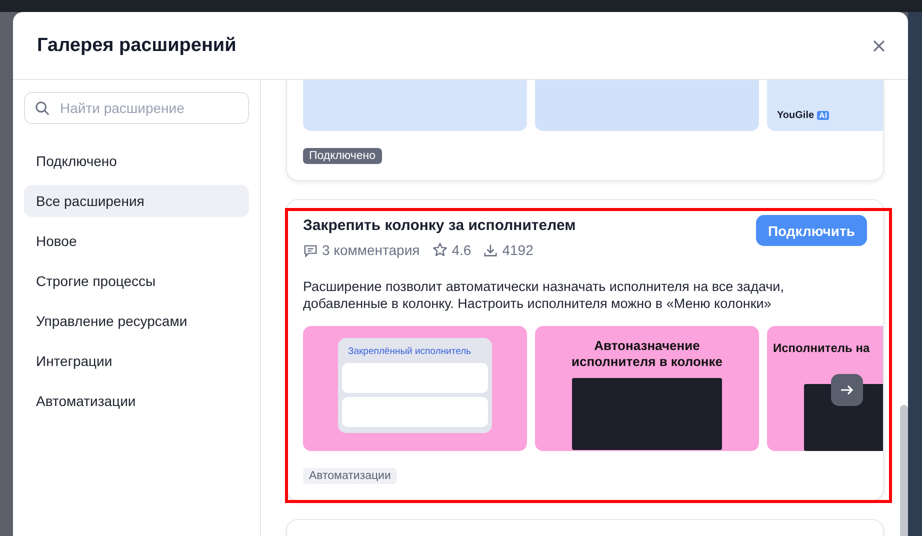 The image size is (922, 536). I want to click on sidebar-item: Все расширения, so click(136, 201).